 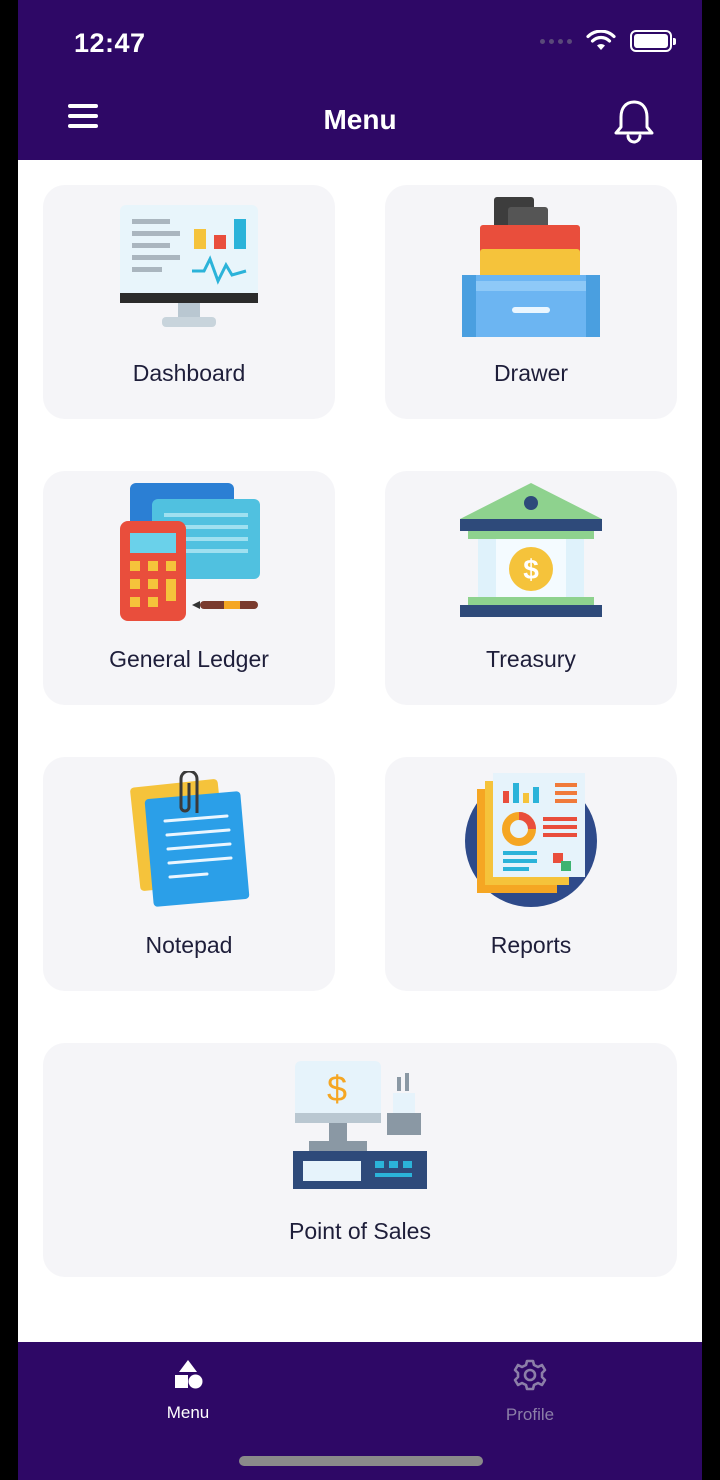 I want to click on drawer-icon, so click(x=531, y=267).